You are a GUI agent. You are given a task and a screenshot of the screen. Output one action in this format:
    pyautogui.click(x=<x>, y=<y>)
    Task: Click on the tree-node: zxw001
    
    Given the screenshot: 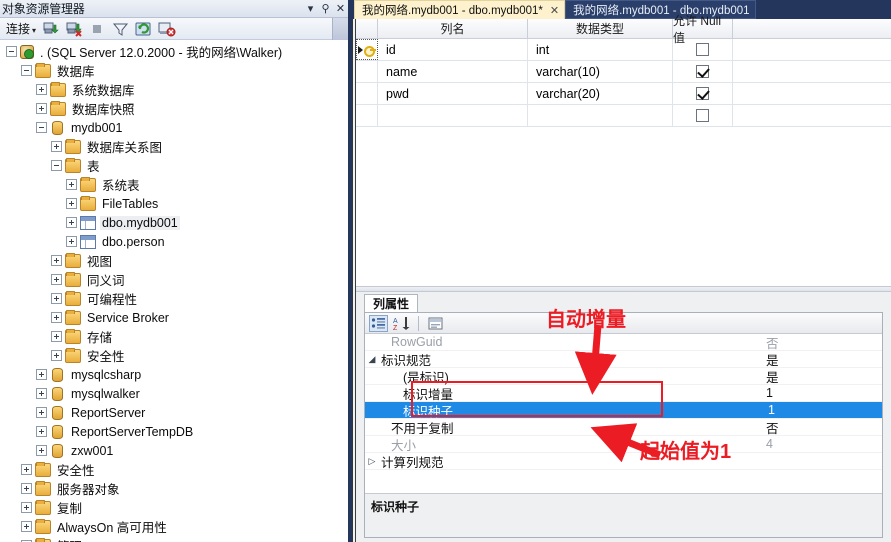 What is the action you would take?
    pyautogui.click(x=174, y=450)
    